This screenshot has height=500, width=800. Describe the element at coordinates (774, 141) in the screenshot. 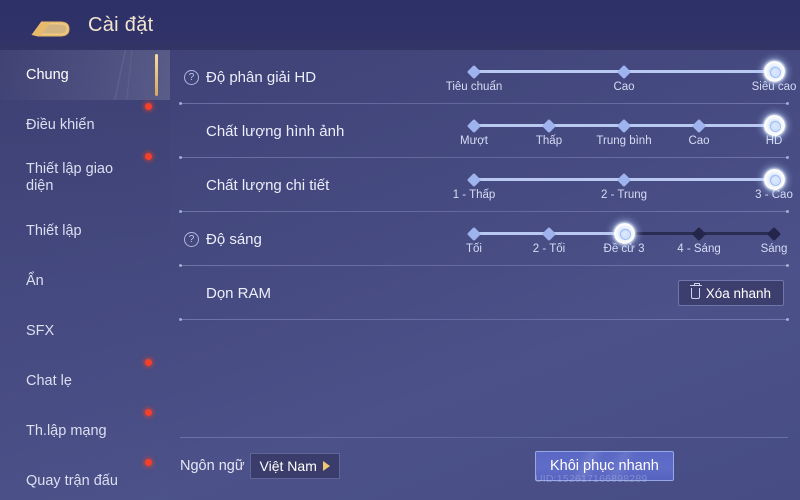

I see `slider-tick-label: HD` at that location.